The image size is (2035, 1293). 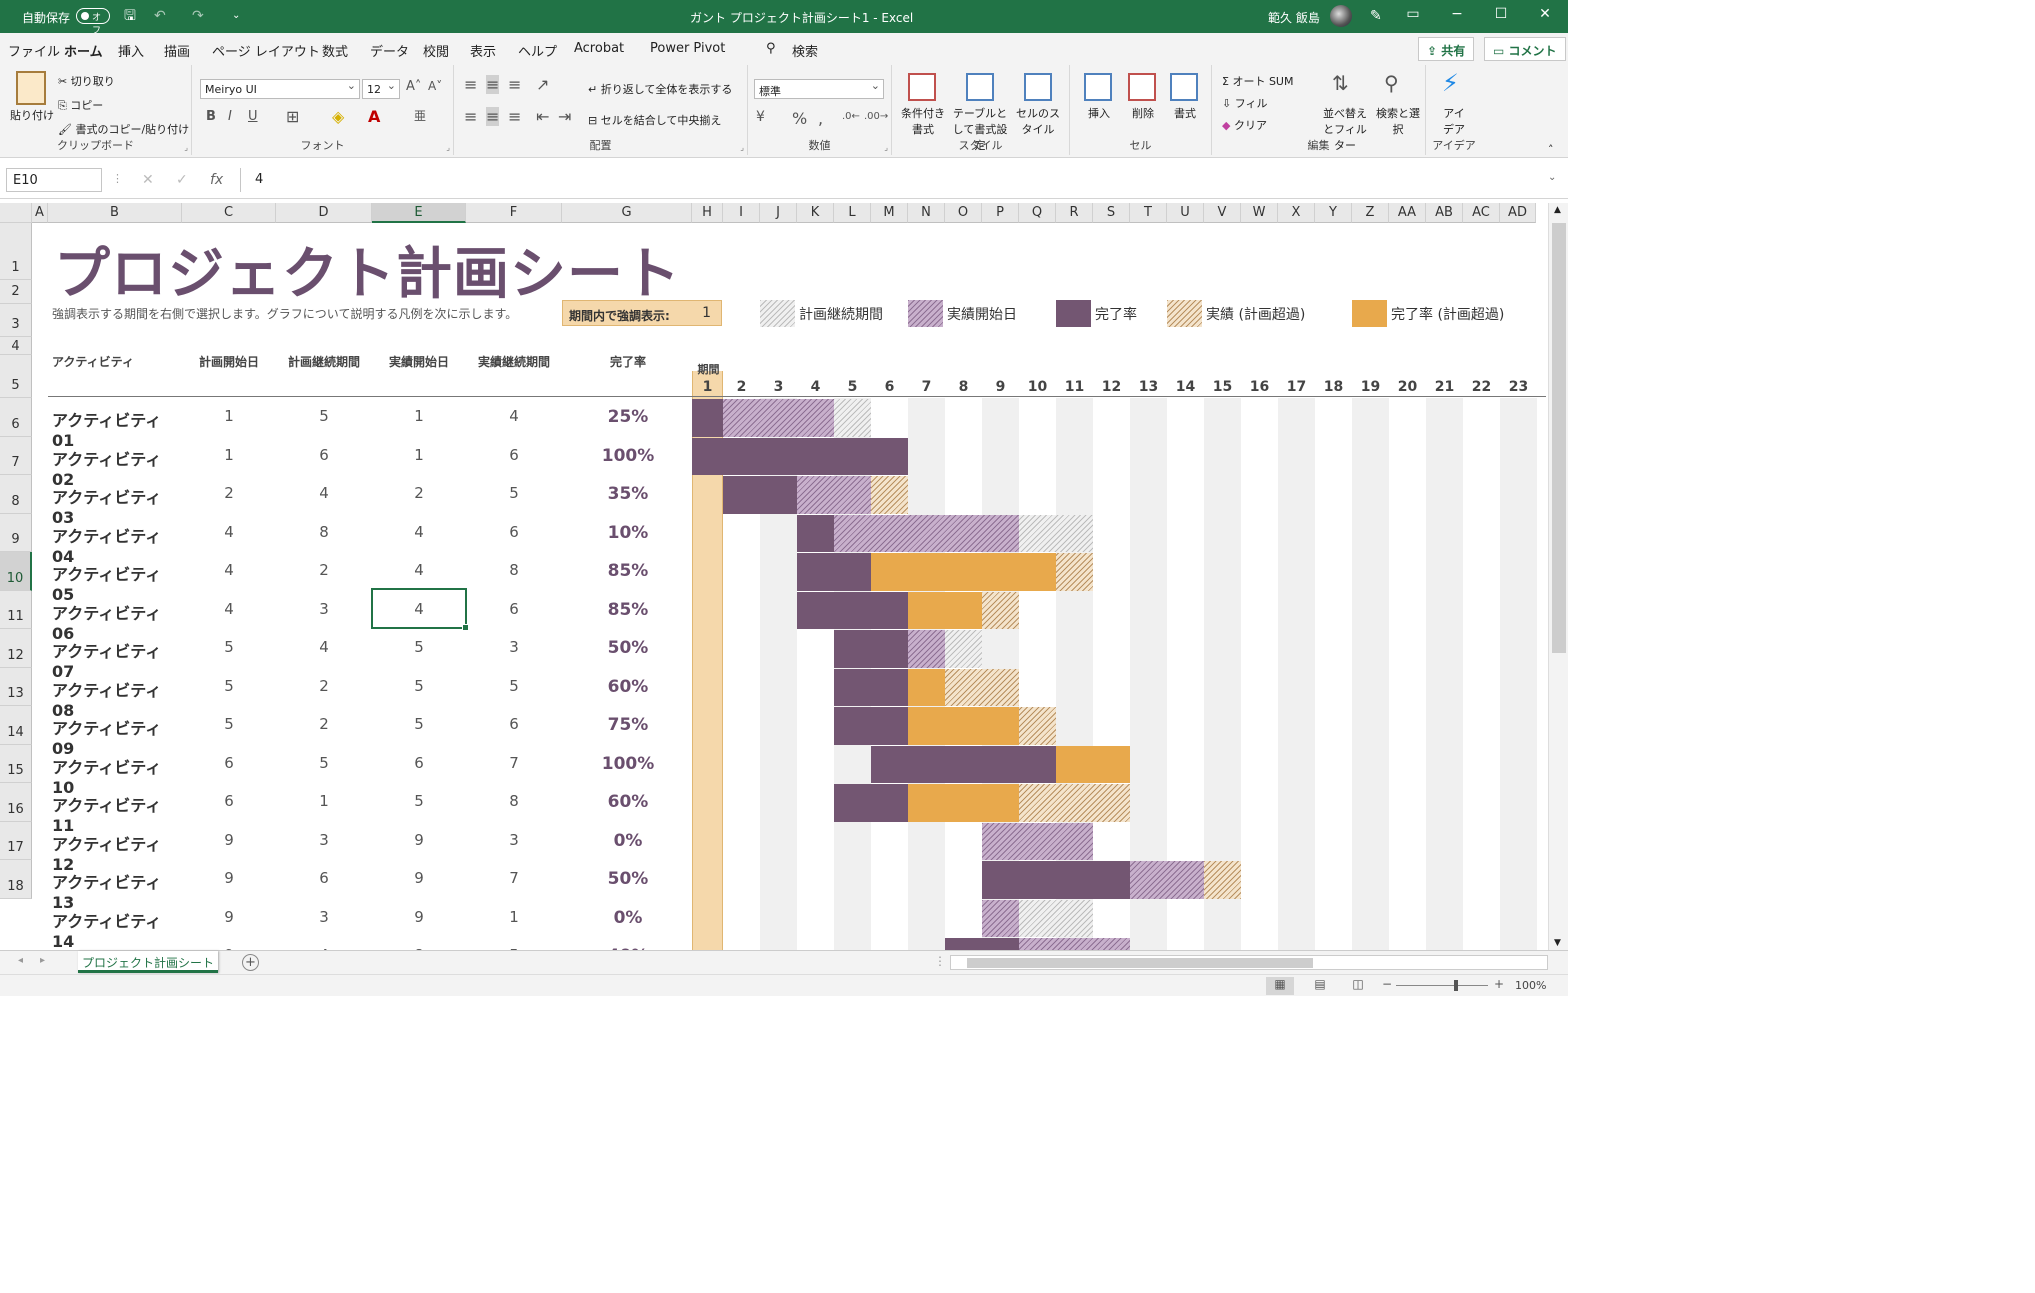 What do you see at coordinates (198, 16) in the screenshot?
I see `redo-icon: ↷` at bounding box center [198, 16].